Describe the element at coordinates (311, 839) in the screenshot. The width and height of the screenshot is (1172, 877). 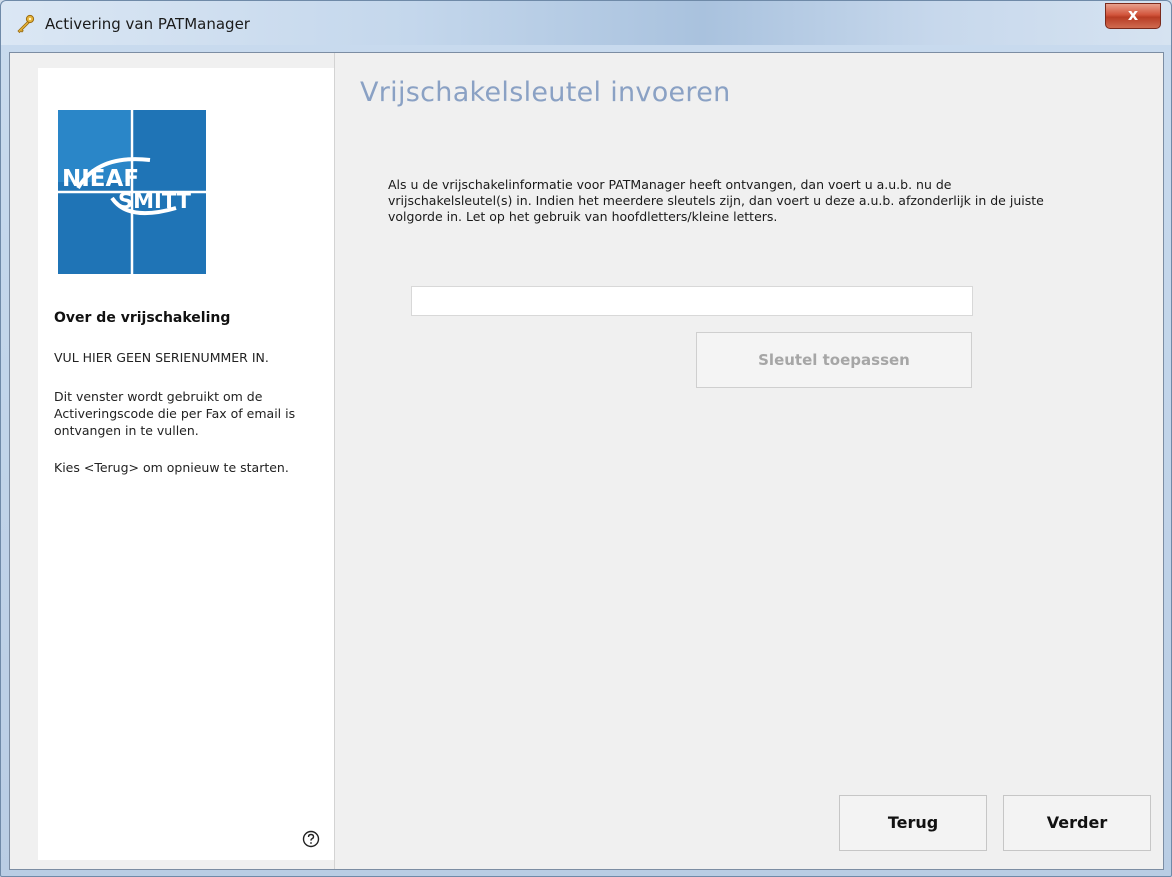
I see `help-icon` at that location.